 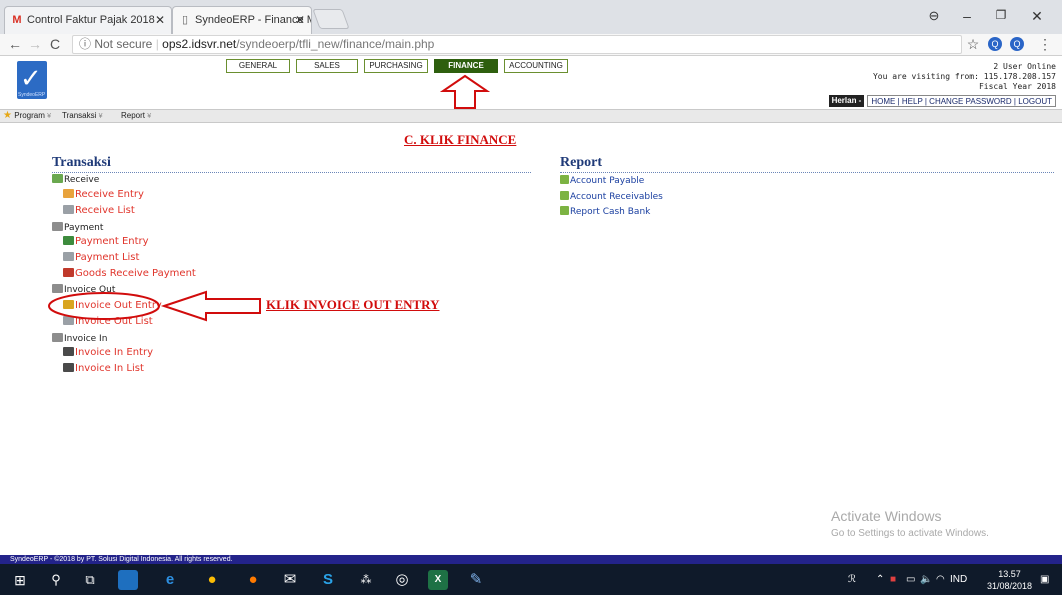 What do you see at coordinates (81, 162) in the screenshot?
I see `section-title-transaksi: Transaksi` at bounding box center [81, 162].